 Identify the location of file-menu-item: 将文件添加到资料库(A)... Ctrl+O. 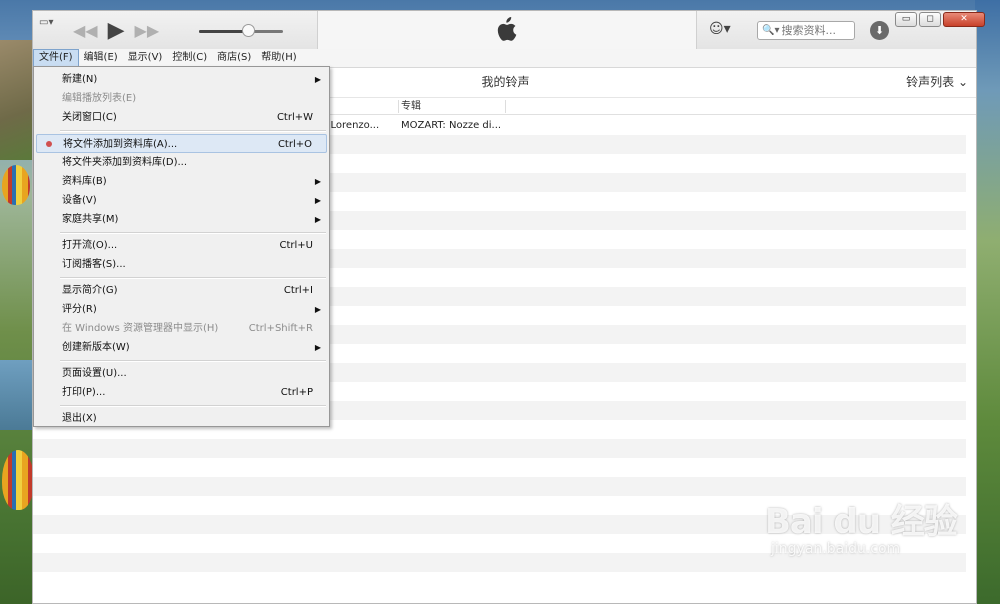
(181, 143).